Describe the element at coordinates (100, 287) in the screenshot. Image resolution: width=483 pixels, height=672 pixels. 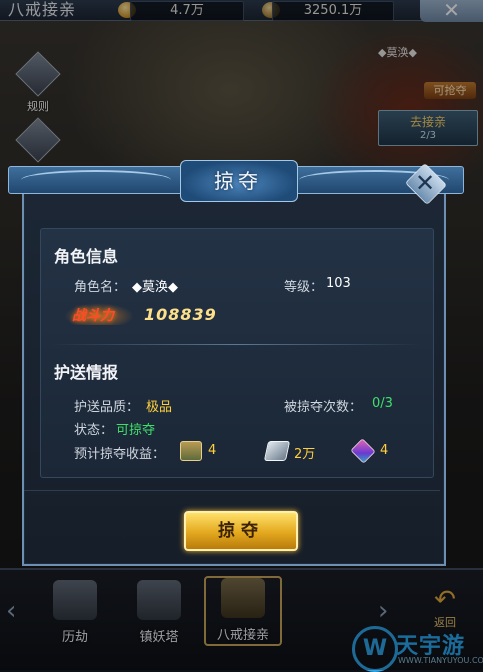
I see `role-name-label: 角色名：` at that location.